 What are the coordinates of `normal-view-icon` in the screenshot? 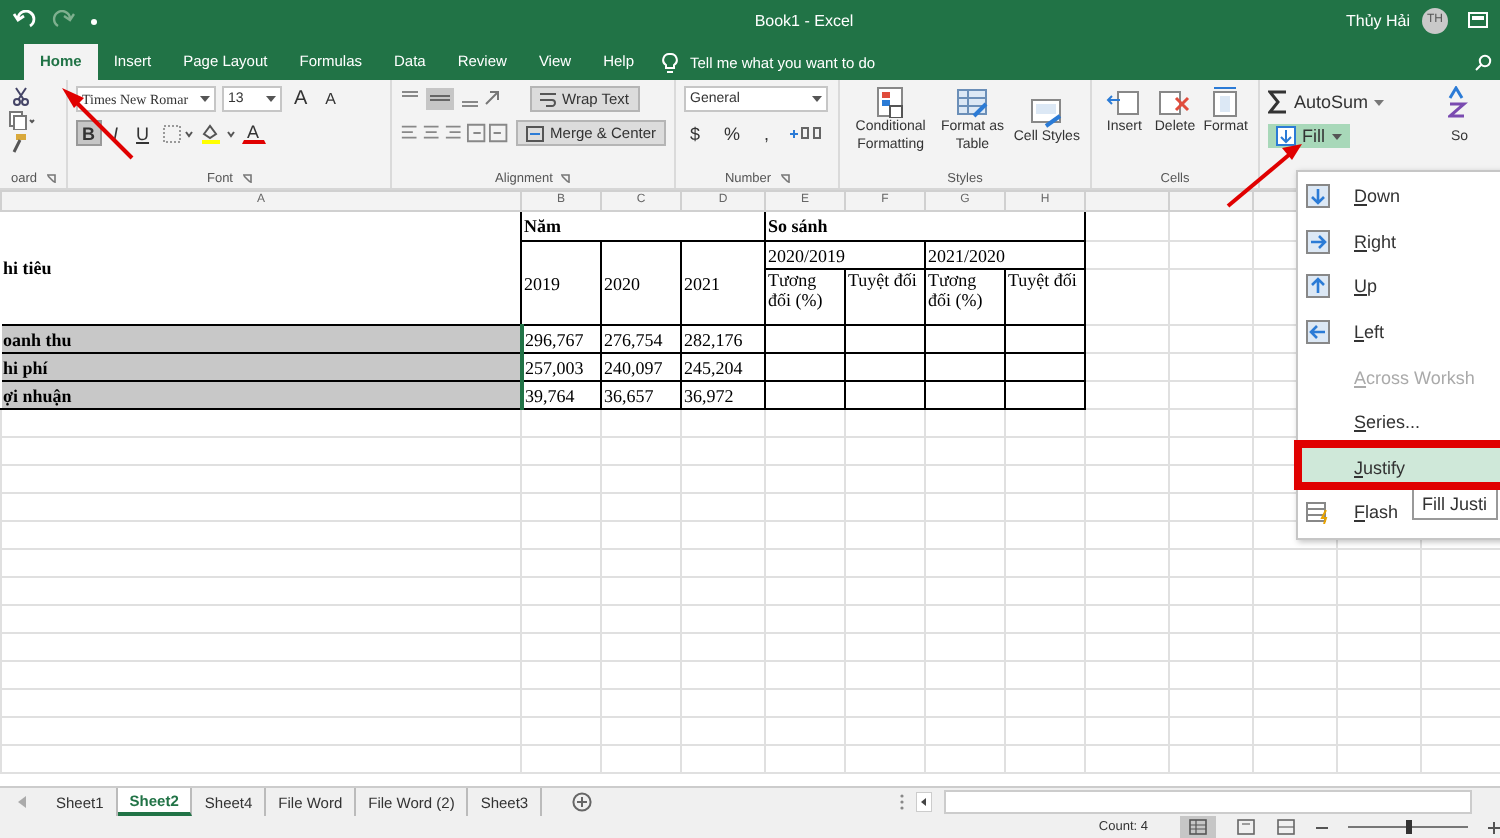 It's located at (1198, 827).